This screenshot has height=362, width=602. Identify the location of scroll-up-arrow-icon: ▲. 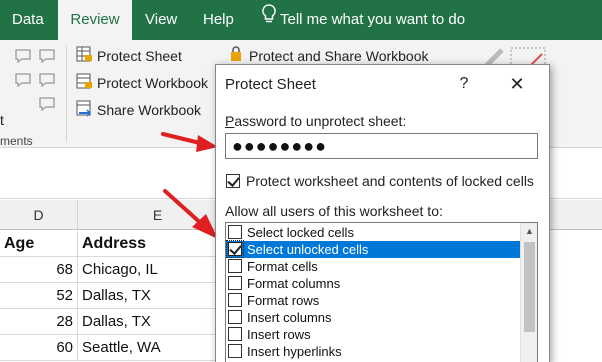
(529, 231).